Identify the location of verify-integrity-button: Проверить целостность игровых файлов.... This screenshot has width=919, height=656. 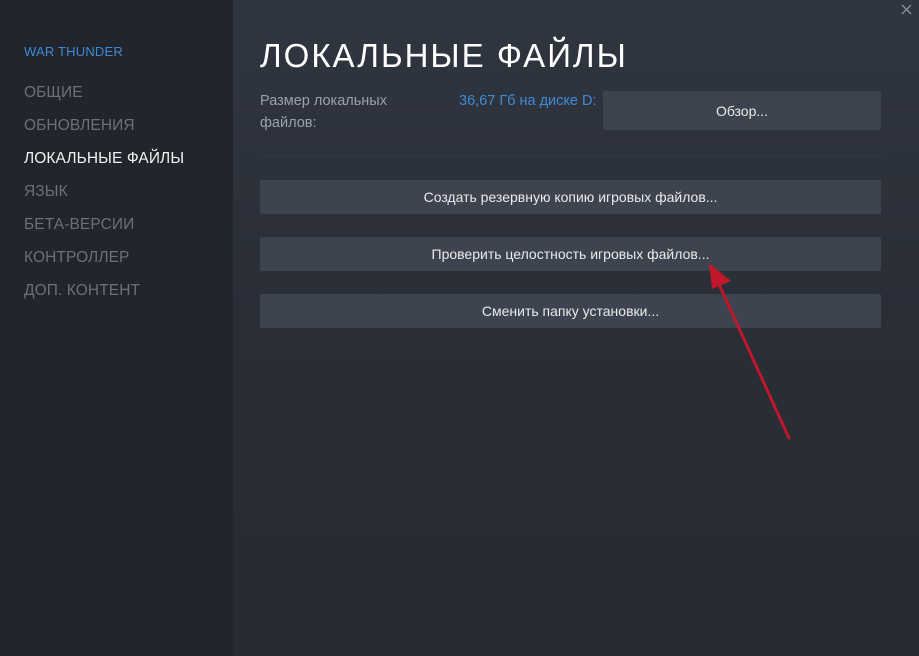
(570, 254).